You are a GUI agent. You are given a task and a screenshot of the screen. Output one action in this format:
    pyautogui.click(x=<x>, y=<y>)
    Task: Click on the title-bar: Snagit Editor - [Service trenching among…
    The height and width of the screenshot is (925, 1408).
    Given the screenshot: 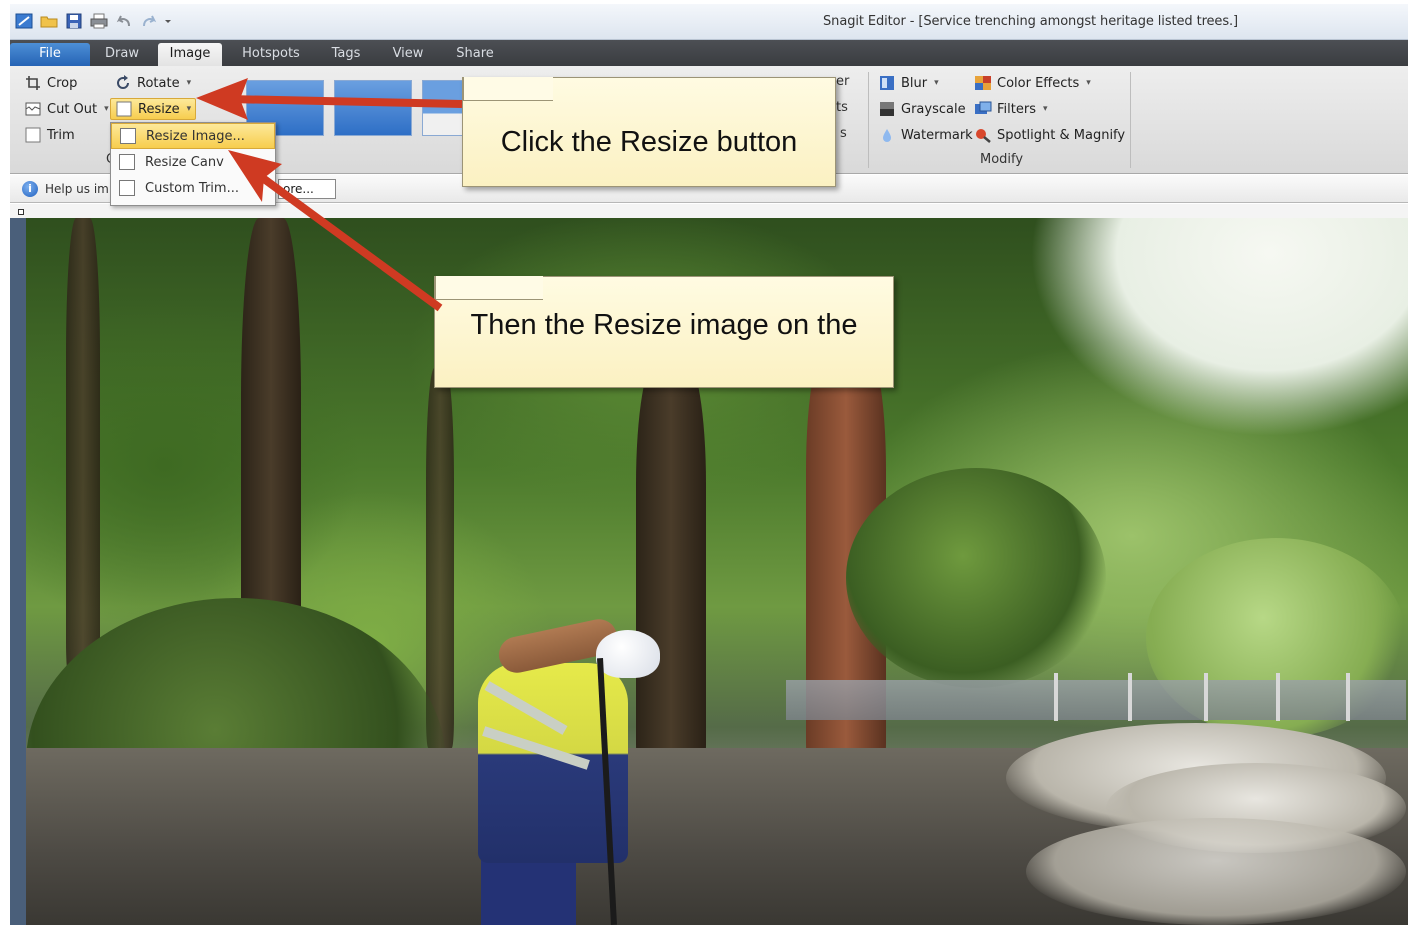 What is the action you would take?
    pyautogui.click(x=709, y=22)
    